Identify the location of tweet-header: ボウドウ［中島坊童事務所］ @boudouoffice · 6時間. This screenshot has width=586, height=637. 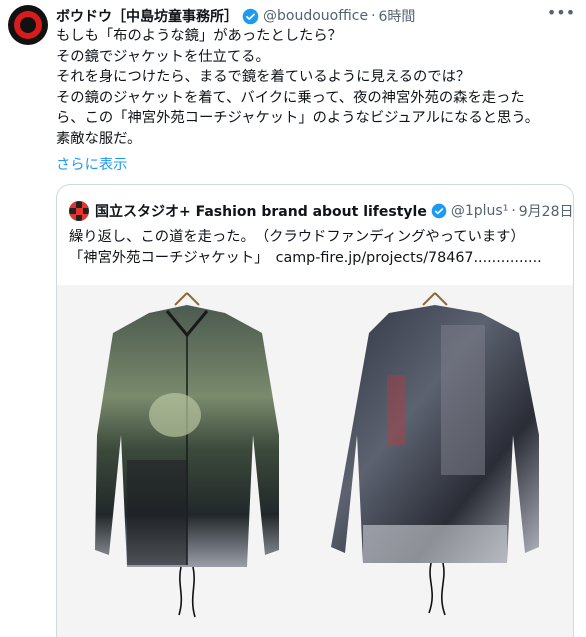
(235, 16).